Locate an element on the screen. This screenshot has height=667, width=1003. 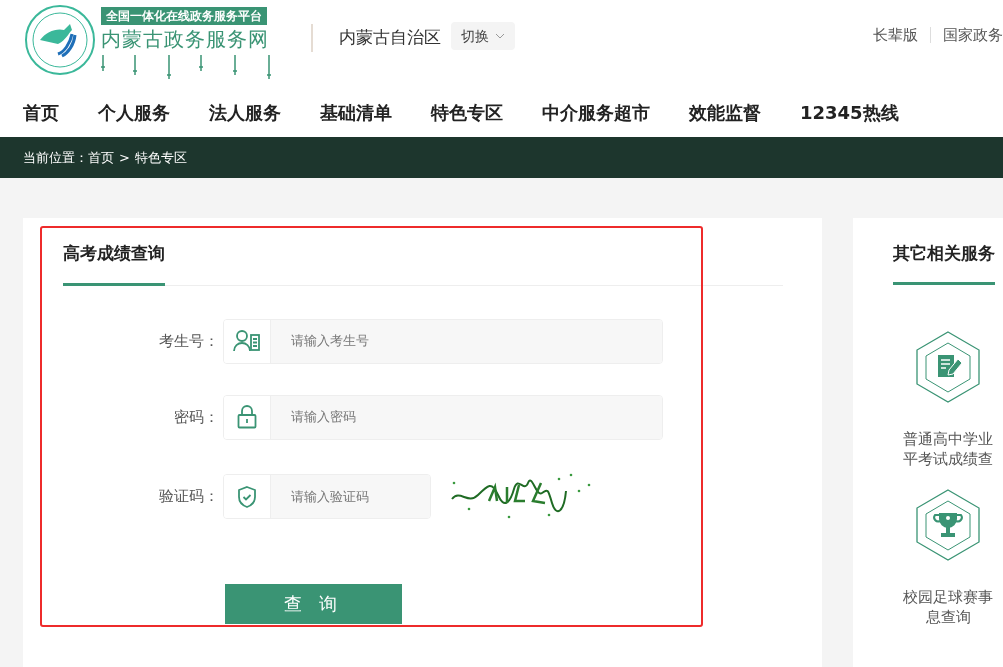
query-button: 查 询 is located at coordinates (313, 603).